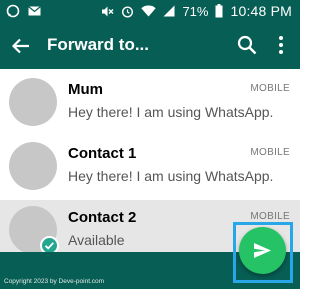 The height and width of the screenshot is (289, 320). Describe the element at coordinates (85, 89) in the screenshot. I see `contact-name: Mum` at that location.